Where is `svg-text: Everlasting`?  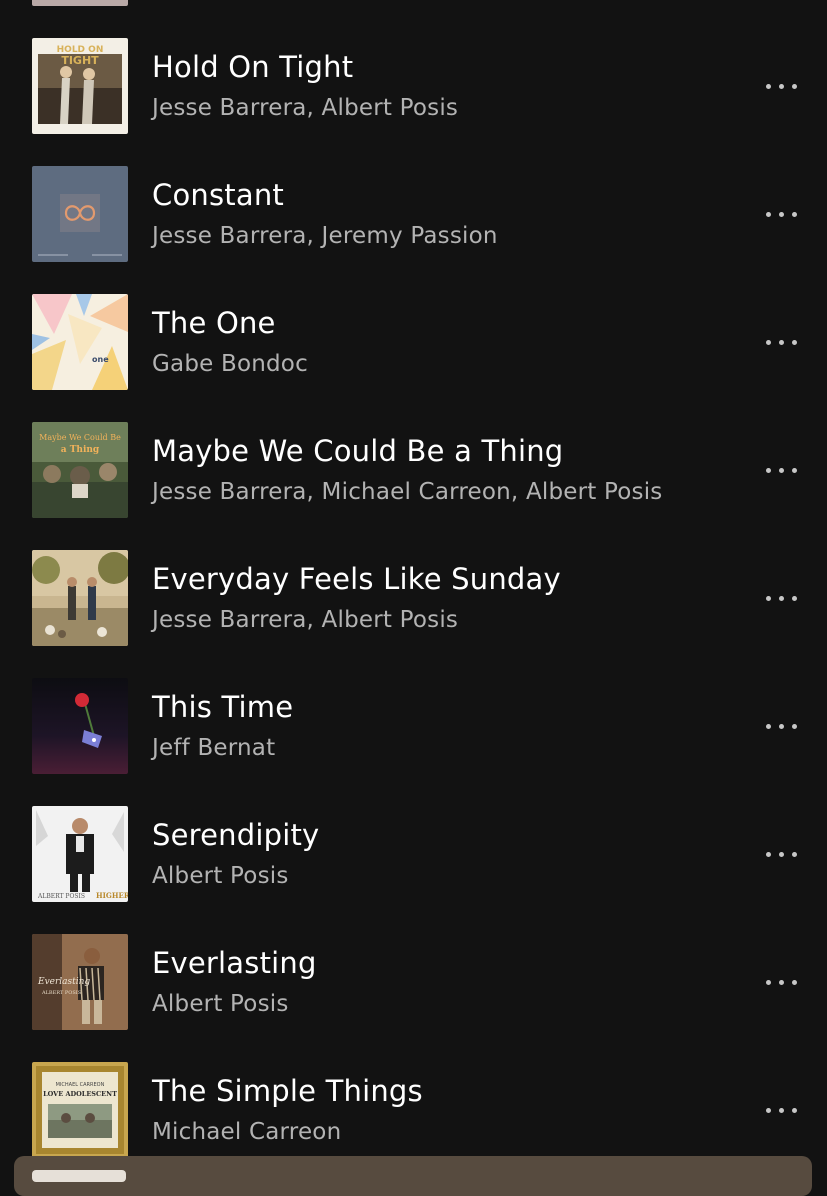
svg-text: Everlasting is located at coordinates (63, 982).